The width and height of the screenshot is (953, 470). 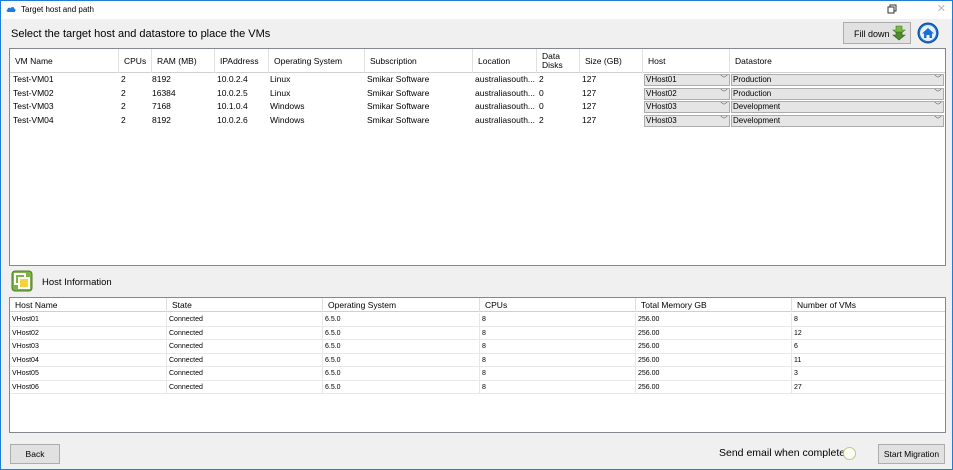 I want to click on start-migration-button: Start Migration, so click(x=911, y=454).